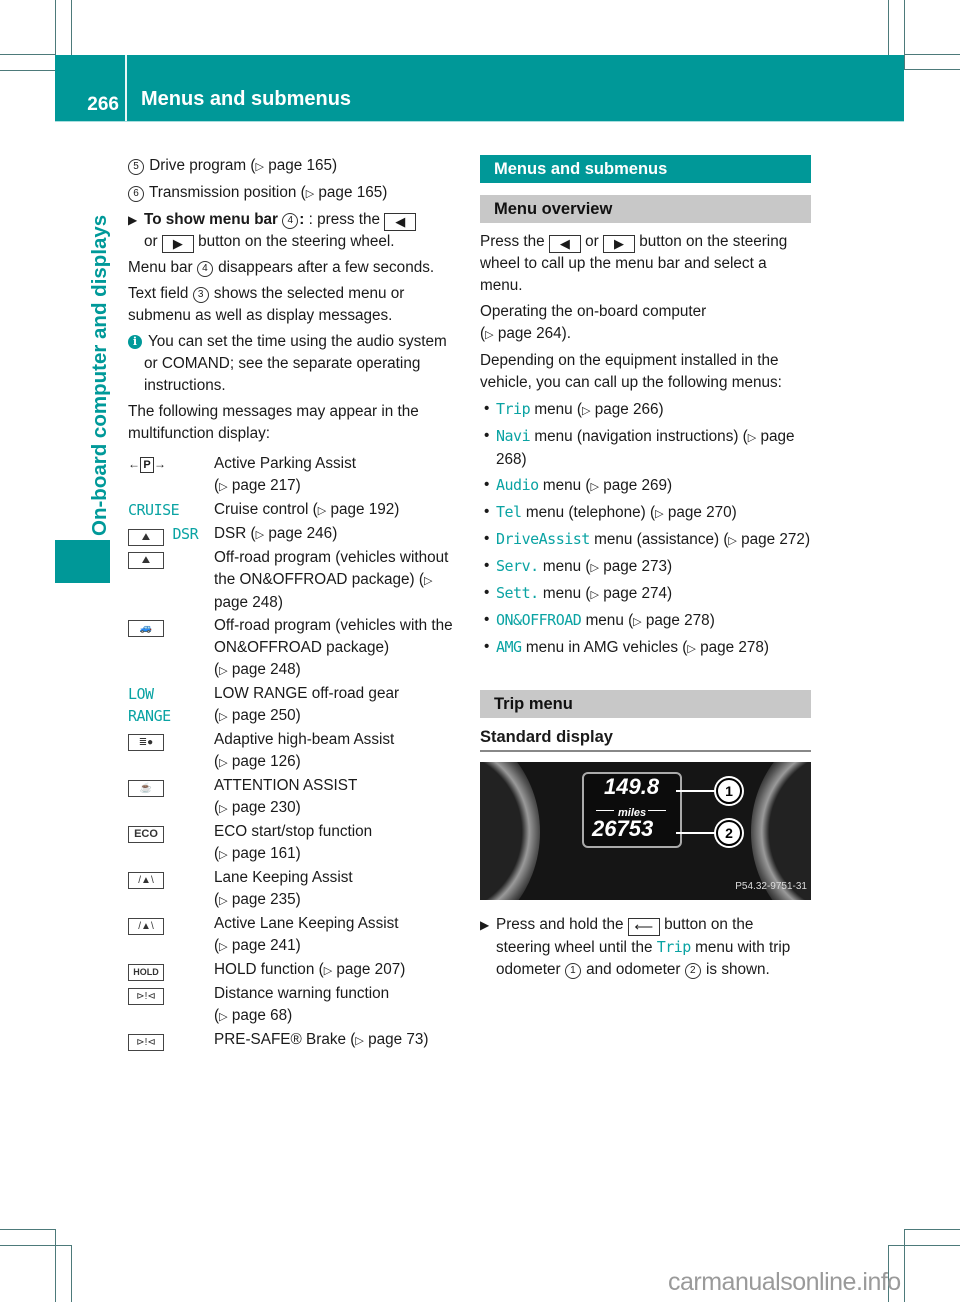 The width and height of the screenshot is (960, 1302). What do you see at coordinates (509, 512) in the screenshot?
I see `menu-name: Tel` at bounding box center [509, 512].